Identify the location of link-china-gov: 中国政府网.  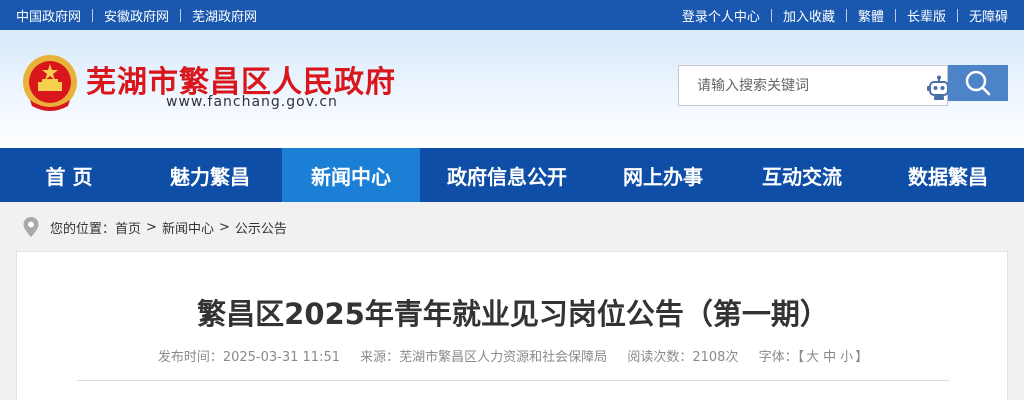
(48, 15).